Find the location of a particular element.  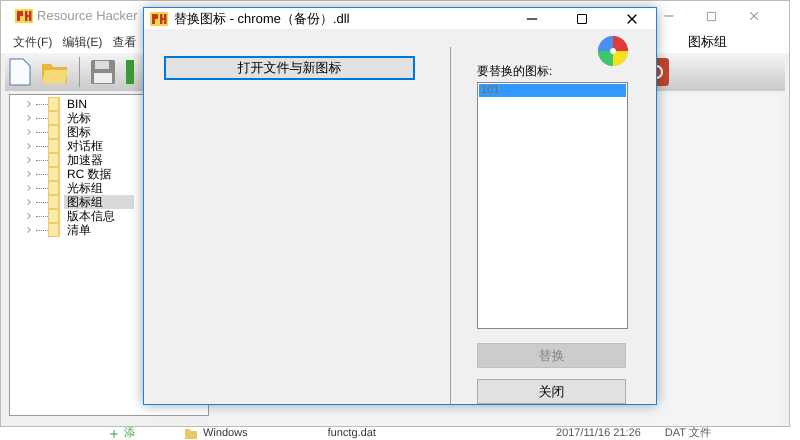

menu-item: 查看 is located at coordinates (124, 42).